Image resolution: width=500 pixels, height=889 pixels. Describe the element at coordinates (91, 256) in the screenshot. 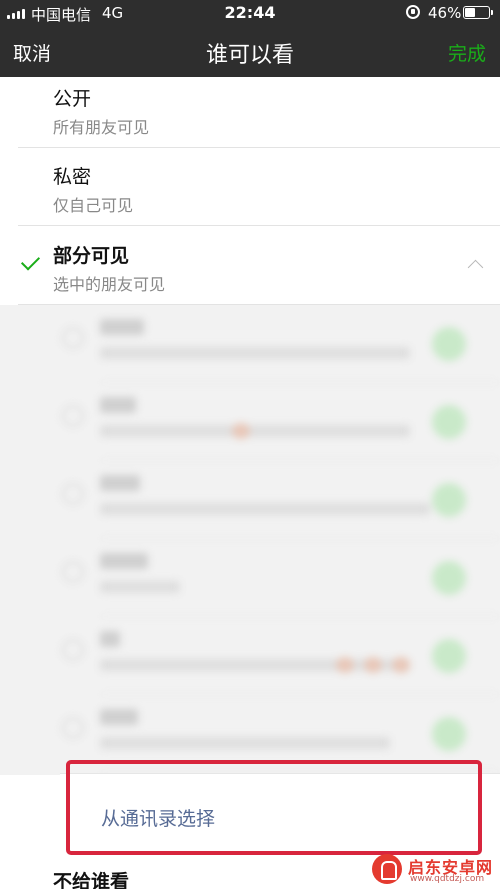

I see `option-title: 部分可见` at that location.